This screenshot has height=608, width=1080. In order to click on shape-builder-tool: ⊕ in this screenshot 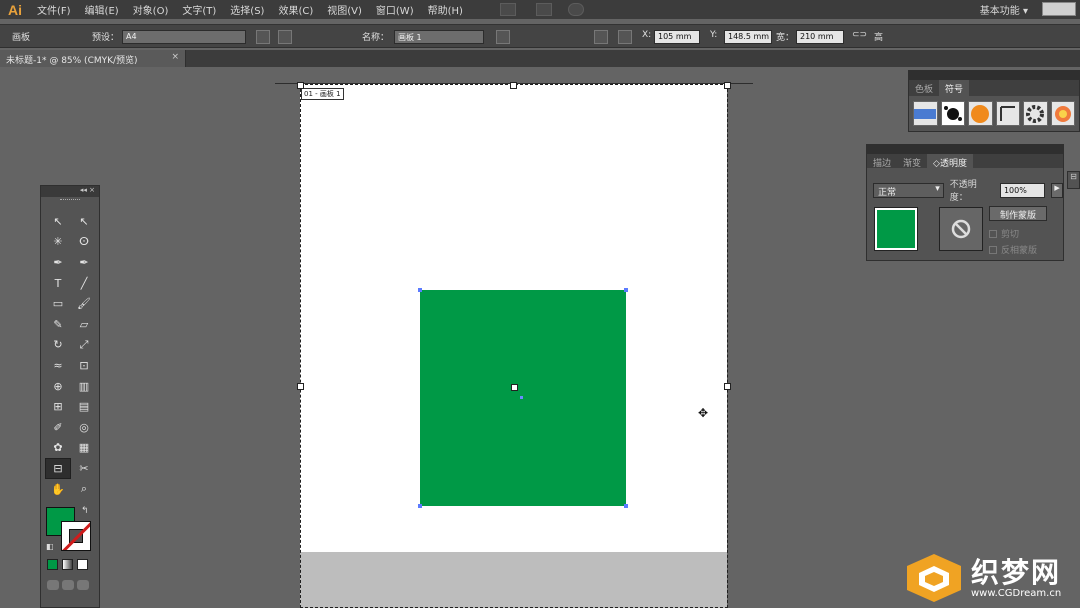, I will do `click(58, 386)`.